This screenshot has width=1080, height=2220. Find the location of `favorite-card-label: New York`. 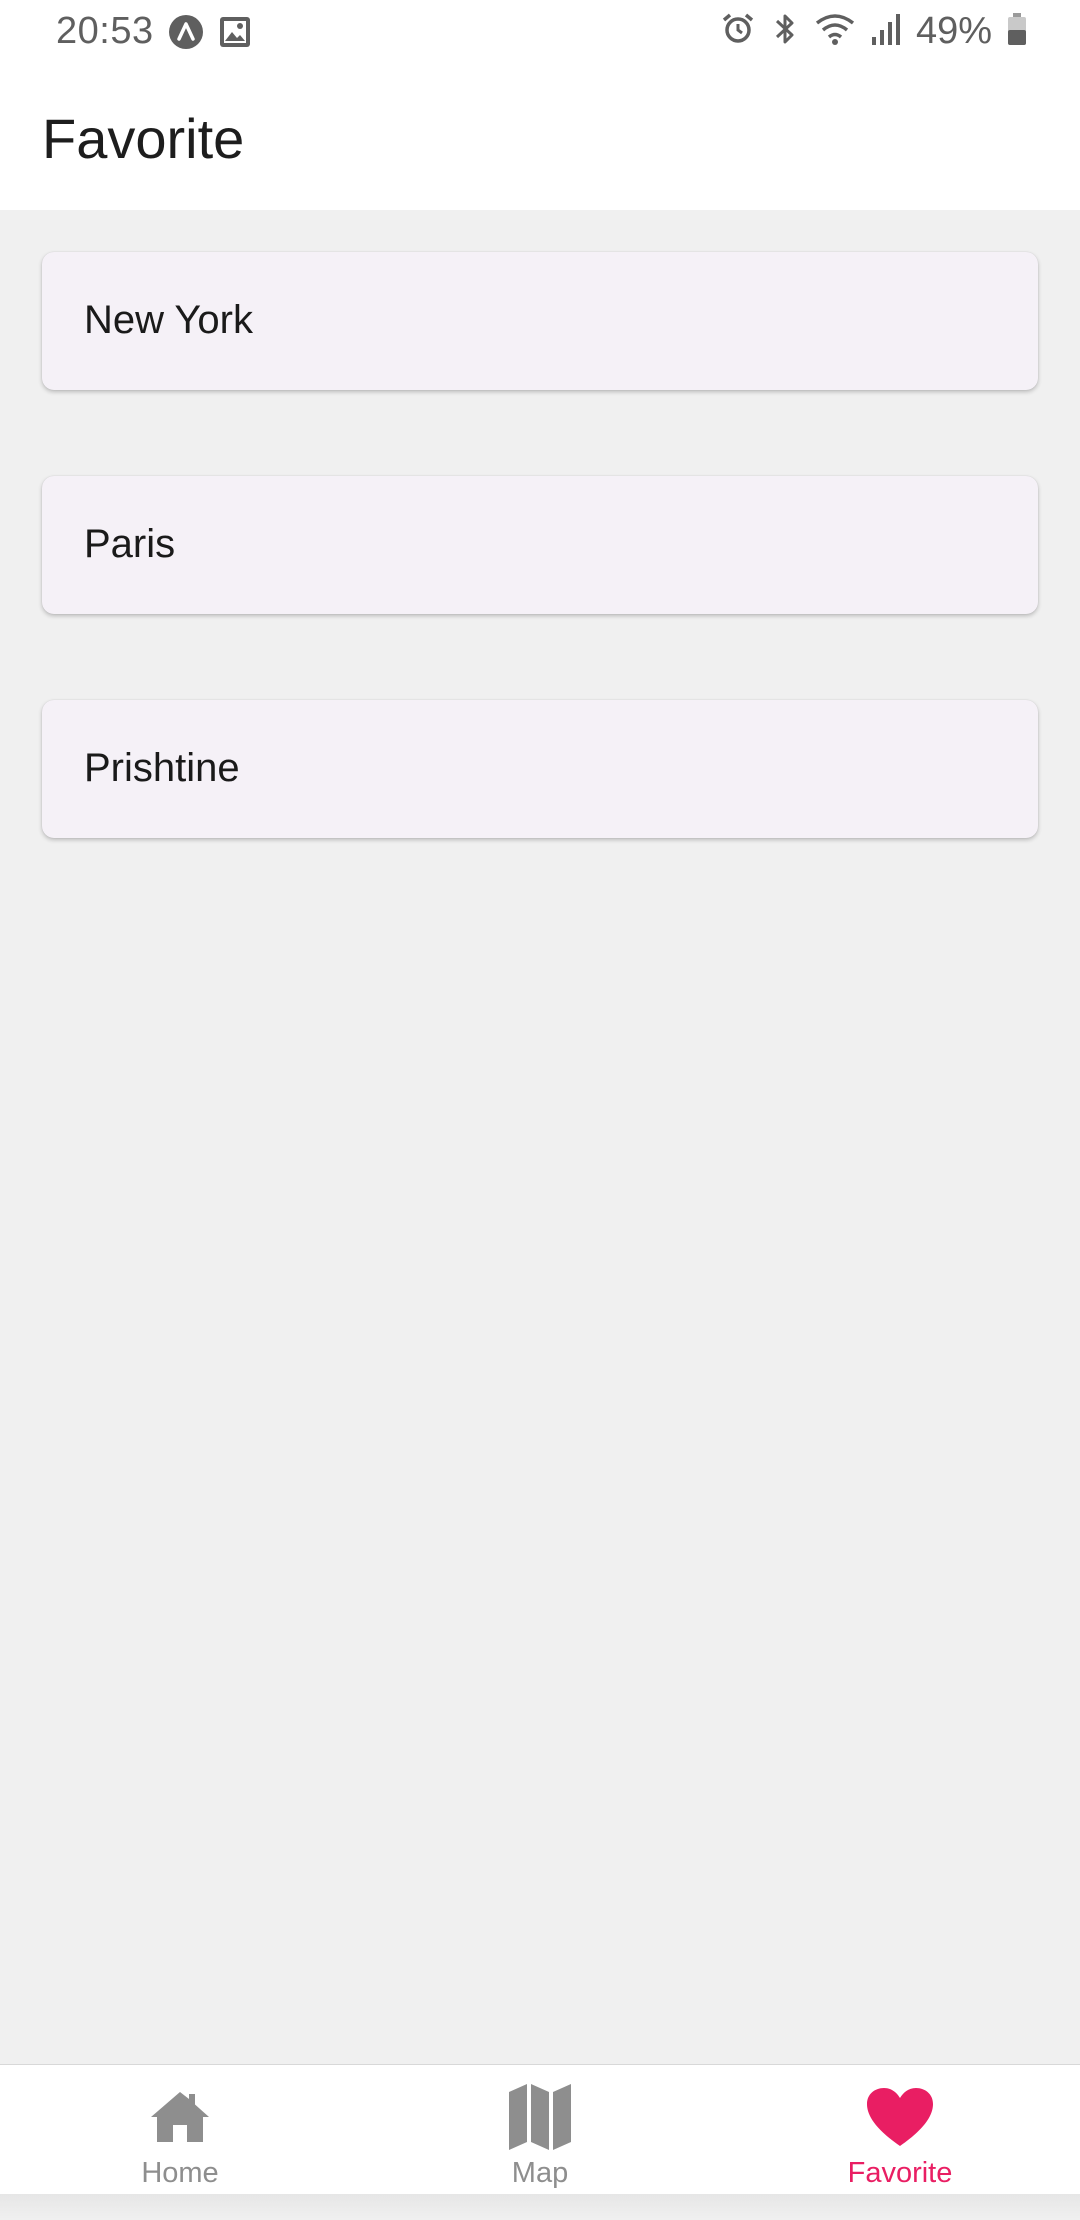

favorite-card-label: New York is located at coordinates (168, 320).